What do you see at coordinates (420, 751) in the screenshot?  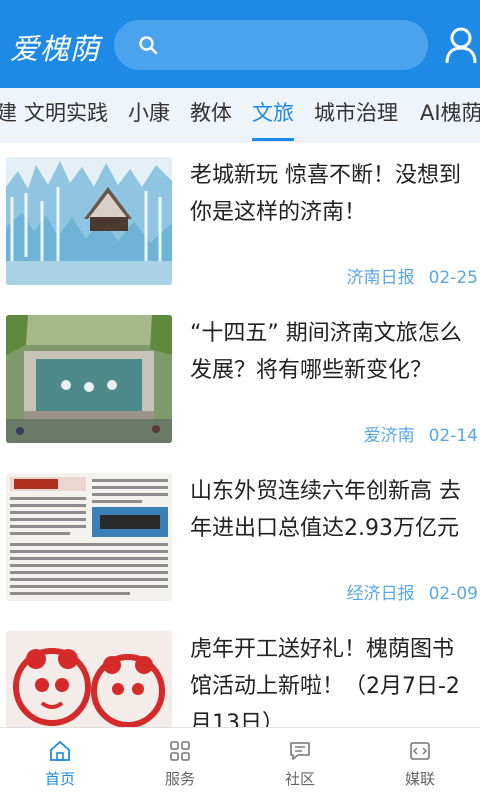 I see `media-icon` at bounding box center [420, 751].